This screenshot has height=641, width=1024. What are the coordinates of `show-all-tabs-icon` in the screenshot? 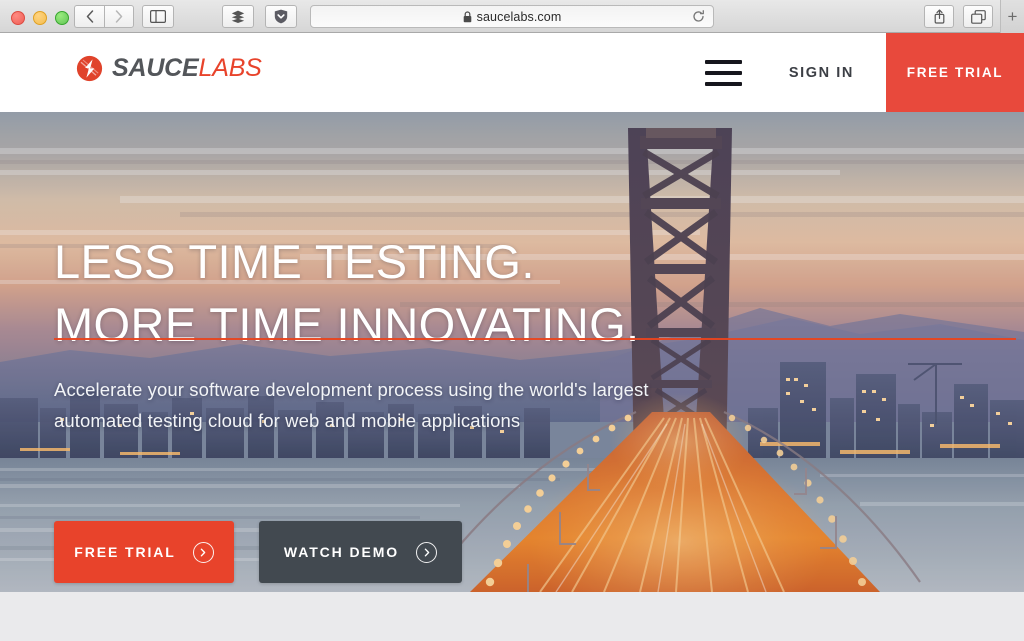 It's located at (978, 16).